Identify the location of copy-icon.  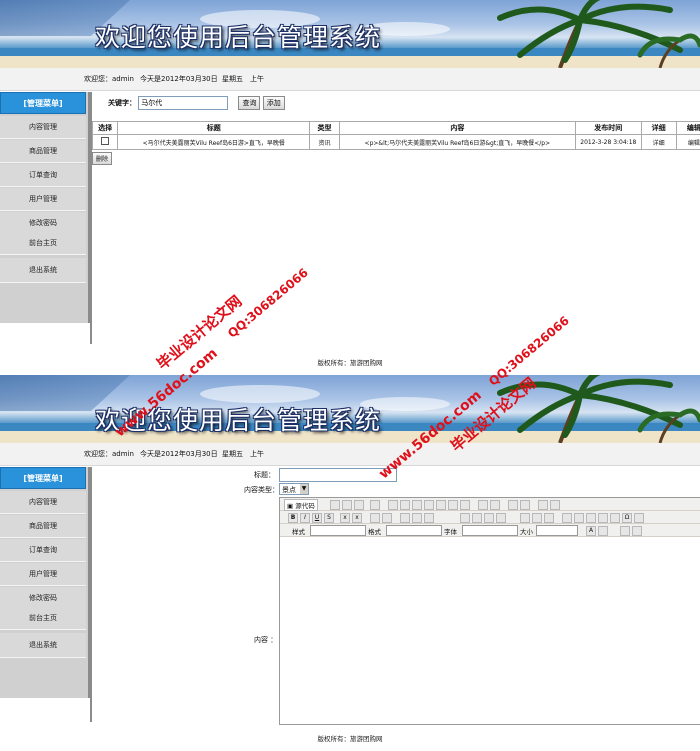
(405, 505).